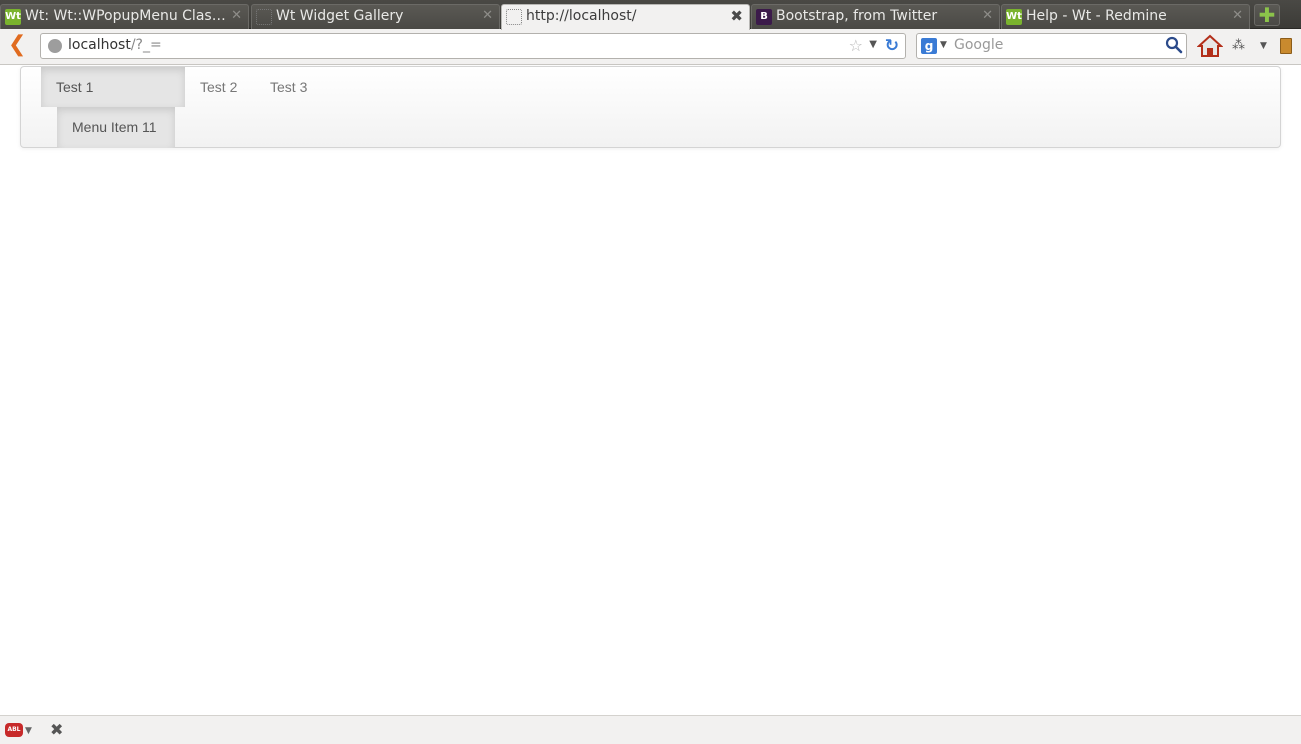 The width and height of the screenshot is (1301, 744). Describe the element at coordinates (1210, 46) in the screenshot. I see `home-icon` at that location.